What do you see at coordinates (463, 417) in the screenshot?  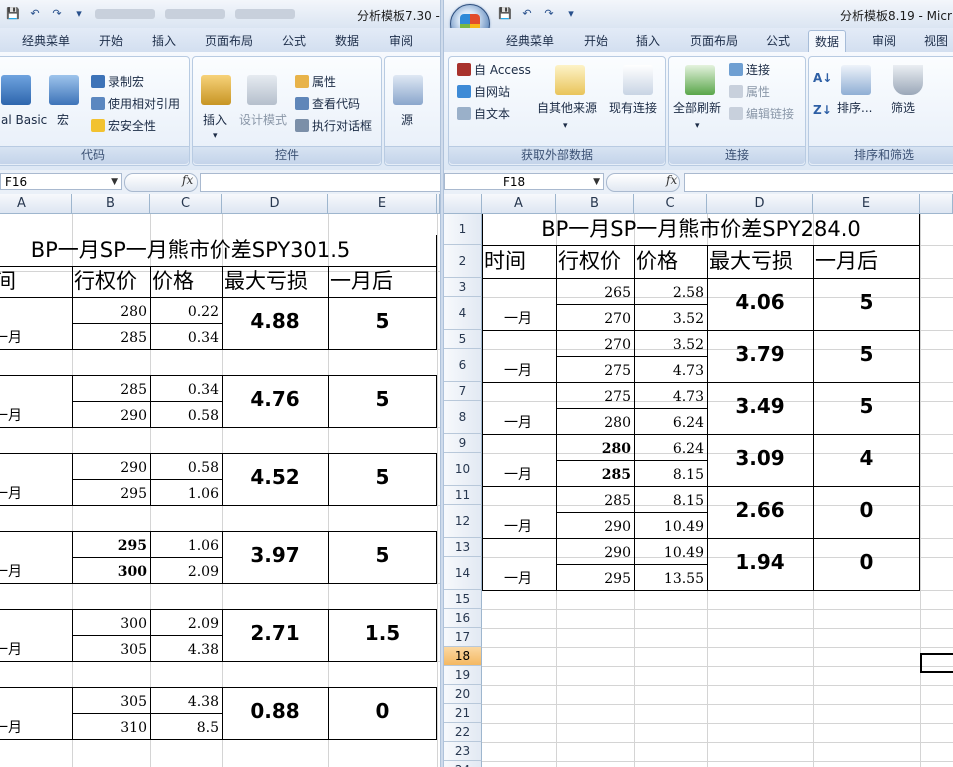 I see `row-header-8: 8` at bounding box center [463, 417].